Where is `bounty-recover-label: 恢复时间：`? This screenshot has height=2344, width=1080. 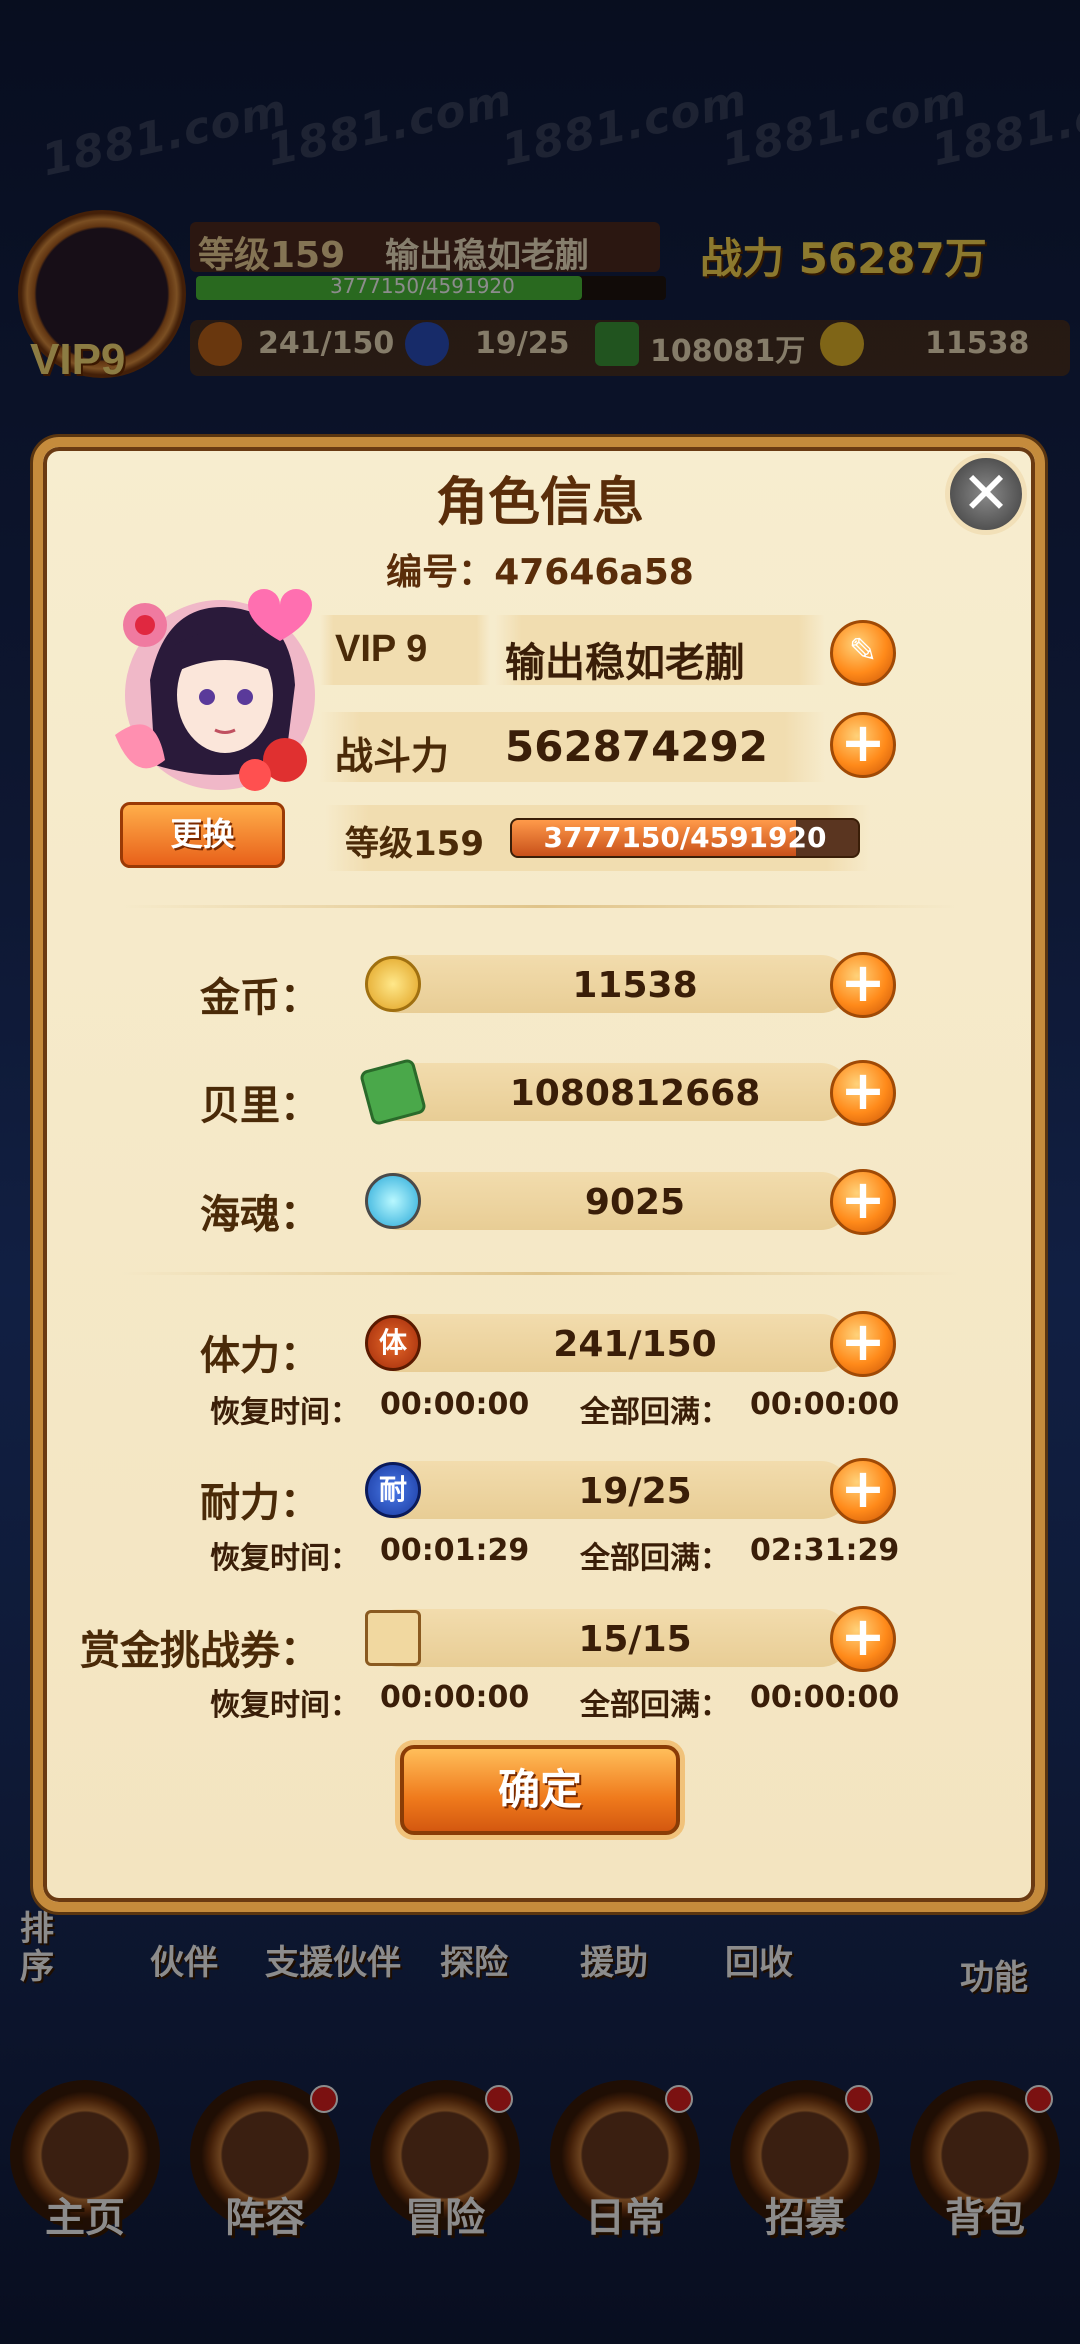
bounty-recover-label: 恢复时间： is located at coordinates (285, 1705).